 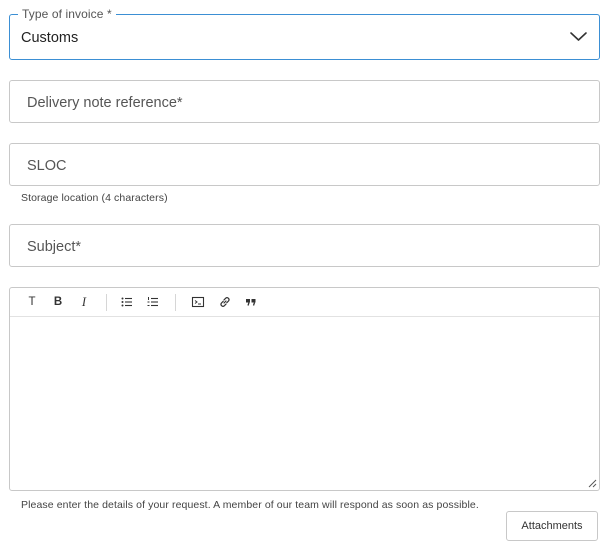 What do you see at coordinates (552, 526) in the screenshot?
I see `attachments-button: Attachments` at bounding box center [552, 526].